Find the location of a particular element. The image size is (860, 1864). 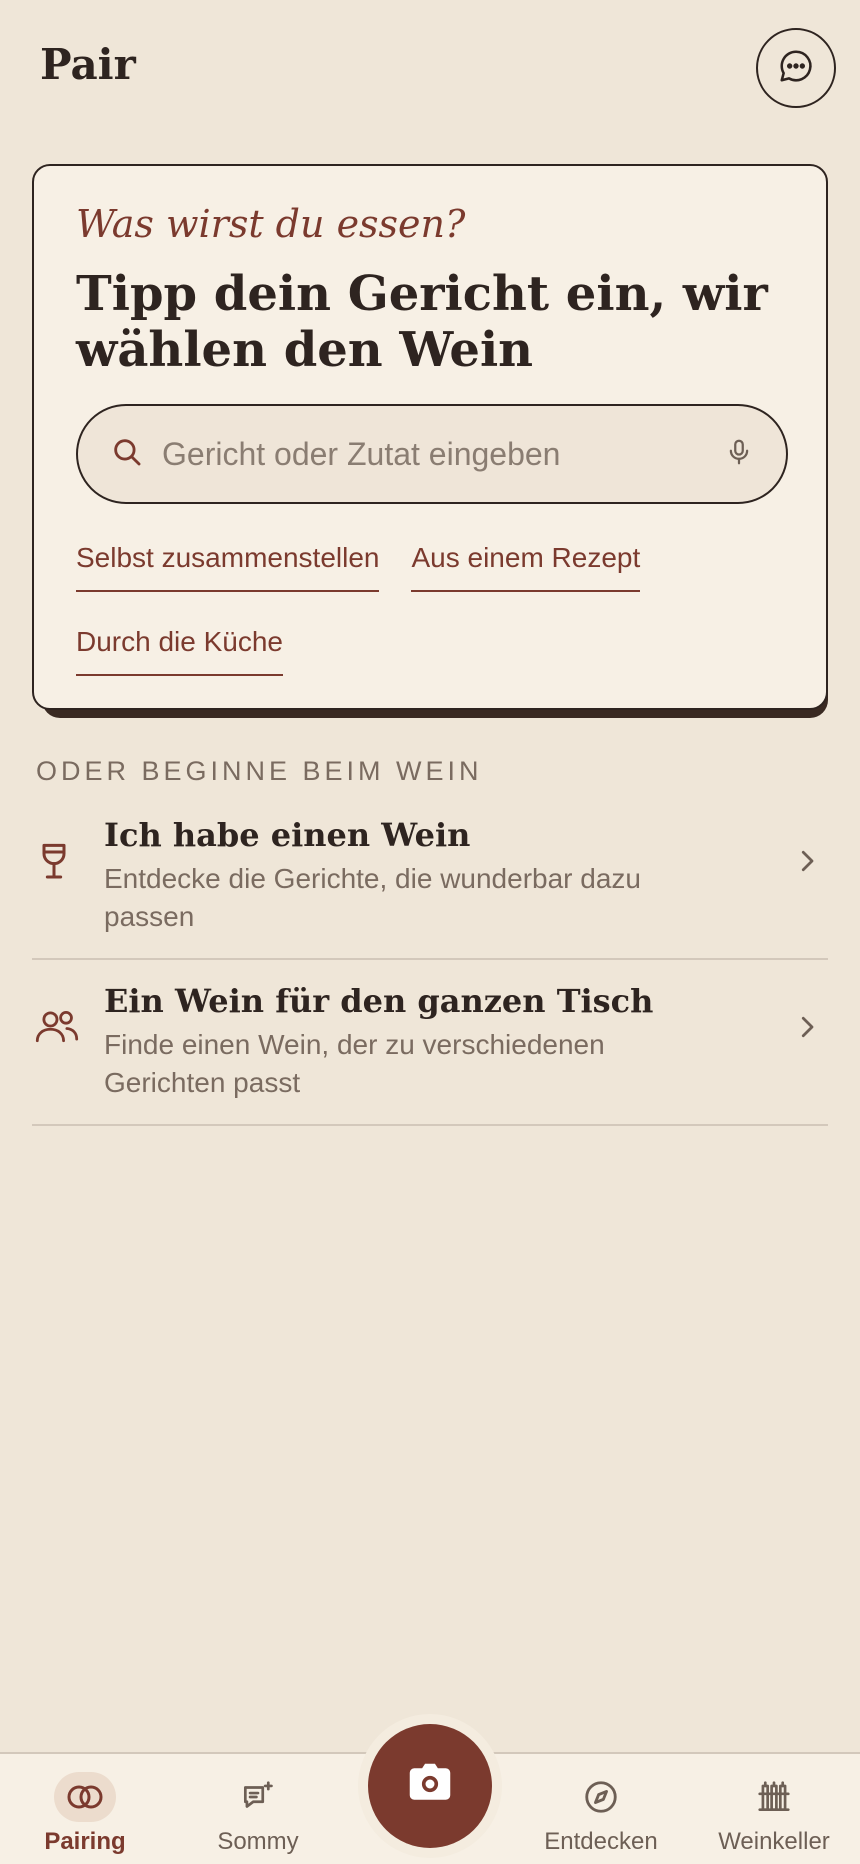

nav-item-pairing: Pairing is located at coordinates (85, 1809).